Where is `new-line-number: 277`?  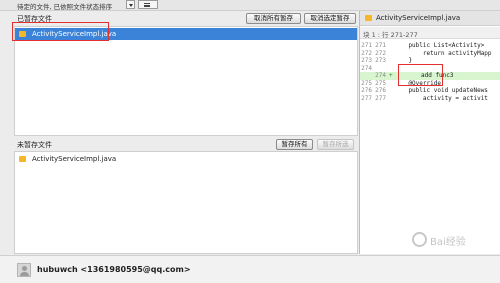 new-line-number: 277 is located at coordinates (380, 98).